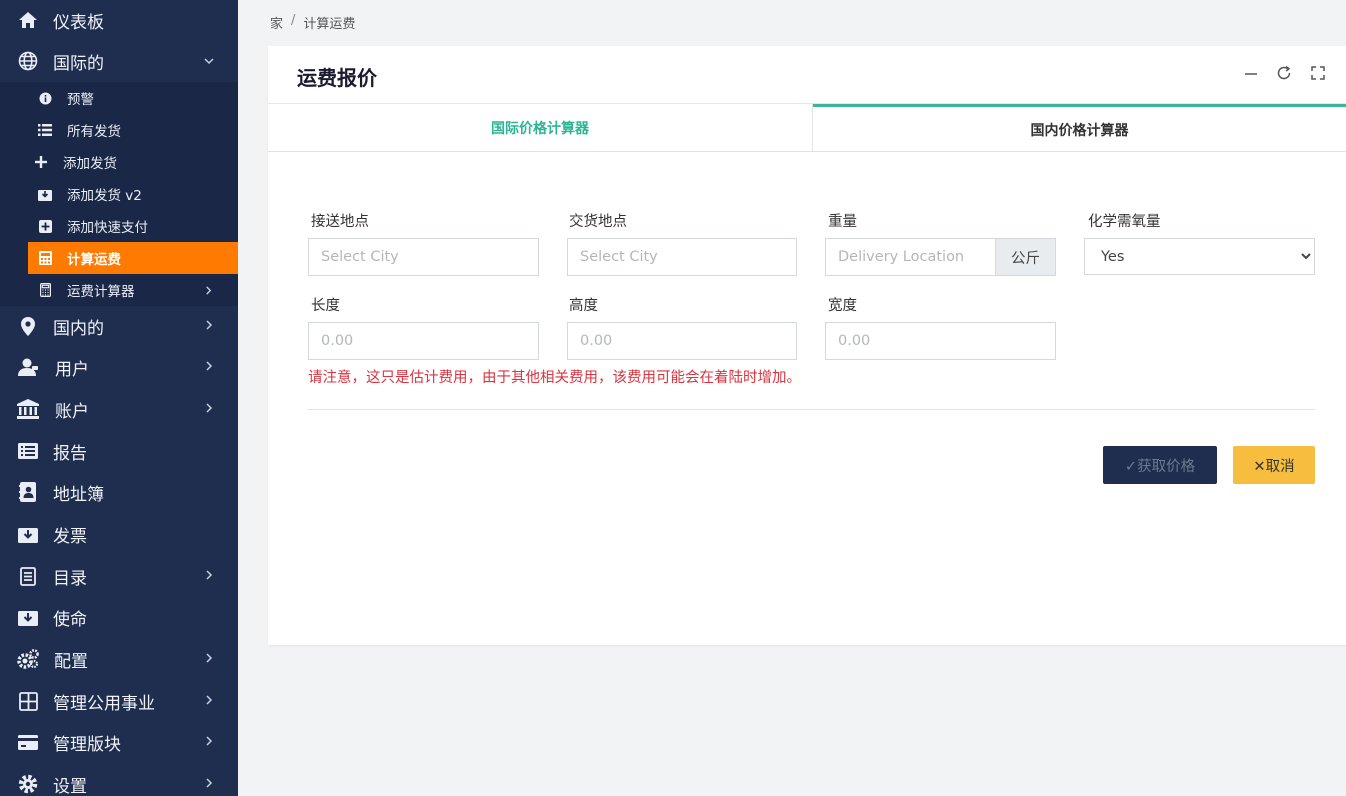  I want to click on tab-international-calculator: 国际价格计算器, so click(540, 128).